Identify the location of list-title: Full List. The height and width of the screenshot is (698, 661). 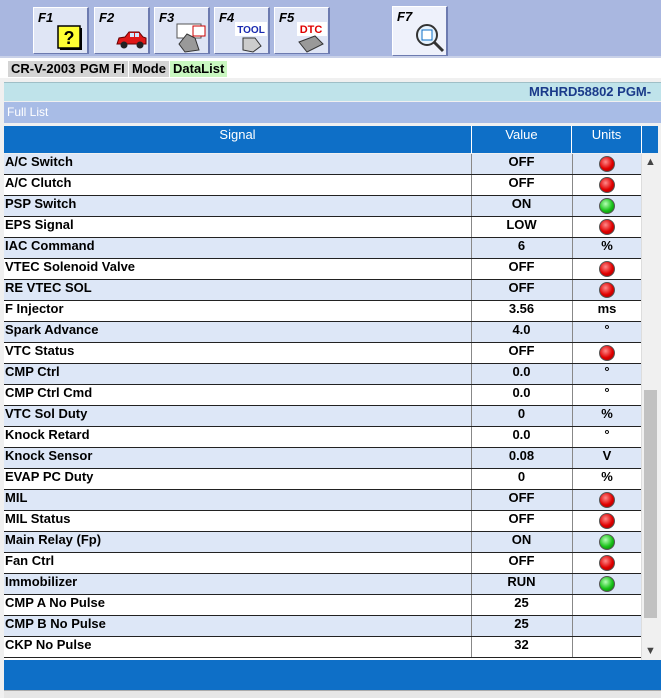
(28, 112).